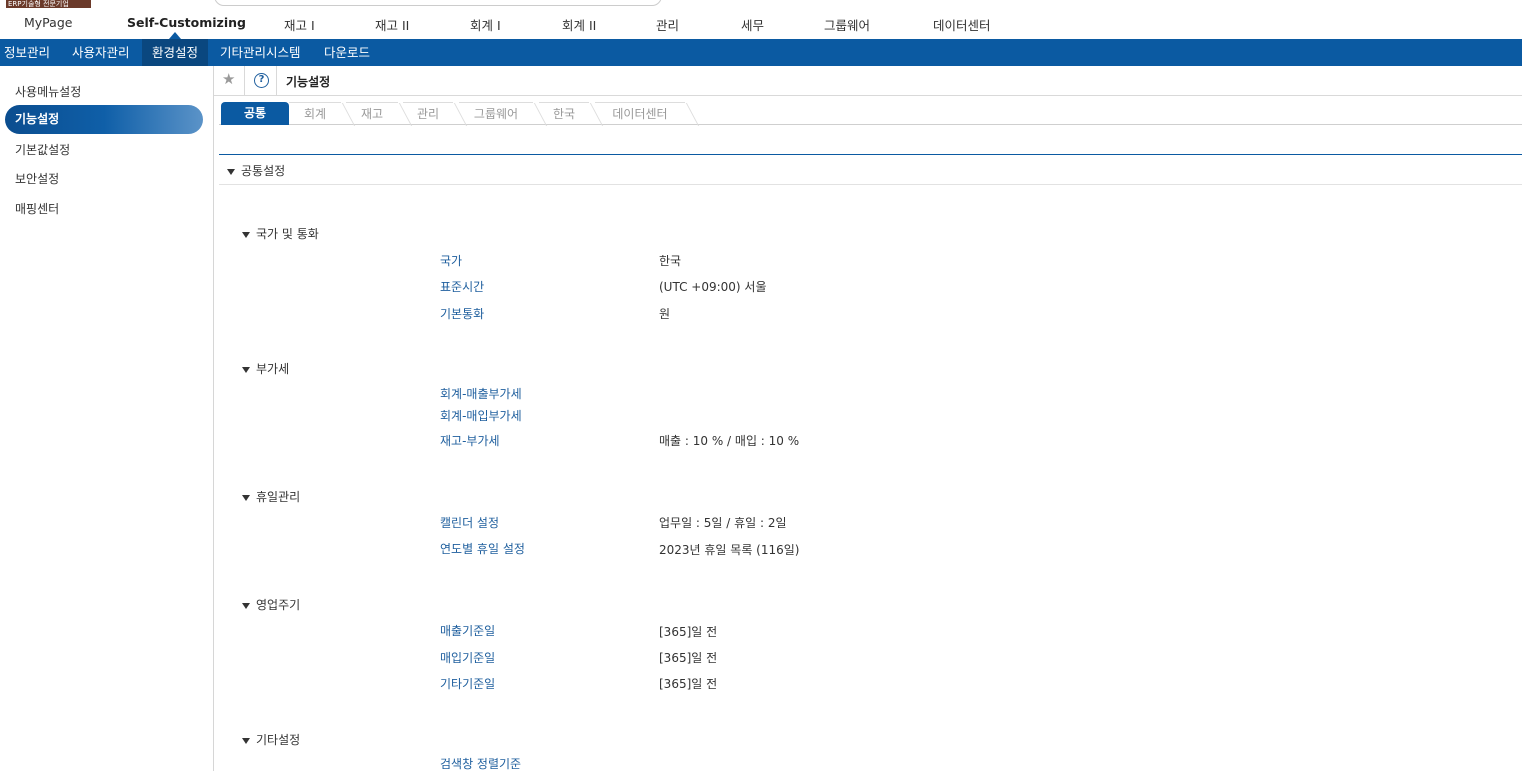 The width and height of the screenshot is (1522, 771). Describe the element at coordinates (868, 81) in the screenshot. I see `content-header: ★ ? 기능설정` at that location.